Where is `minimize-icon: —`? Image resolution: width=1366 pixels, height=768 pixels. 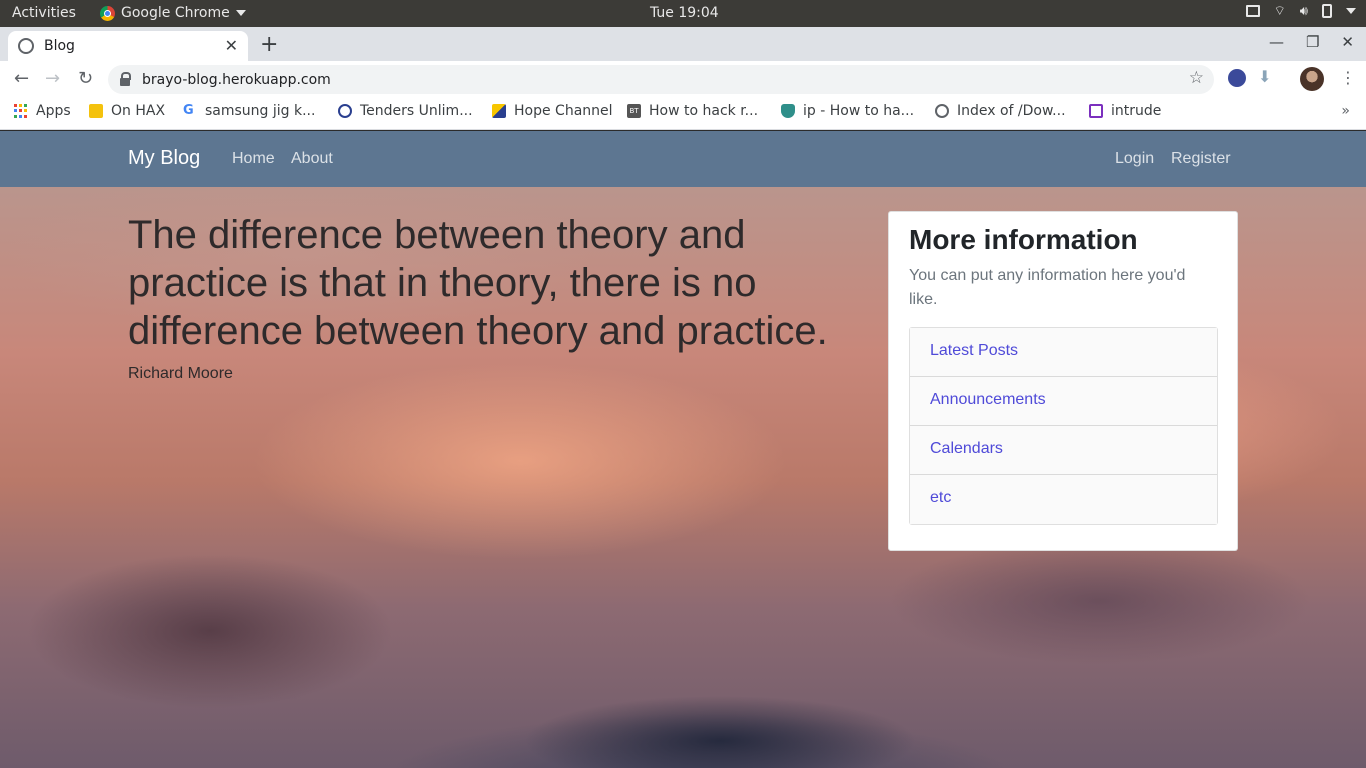 minimize-icon: — is located at coordinates (1276, 42).